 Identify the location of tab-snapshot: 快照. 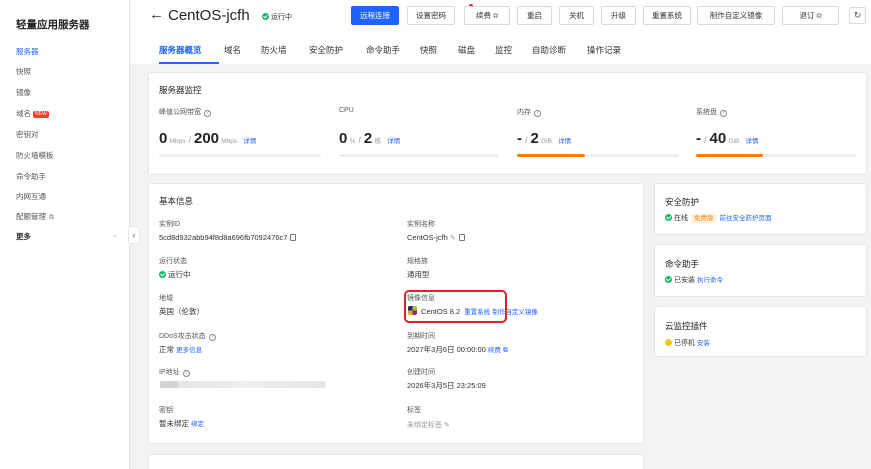
(428, 50).